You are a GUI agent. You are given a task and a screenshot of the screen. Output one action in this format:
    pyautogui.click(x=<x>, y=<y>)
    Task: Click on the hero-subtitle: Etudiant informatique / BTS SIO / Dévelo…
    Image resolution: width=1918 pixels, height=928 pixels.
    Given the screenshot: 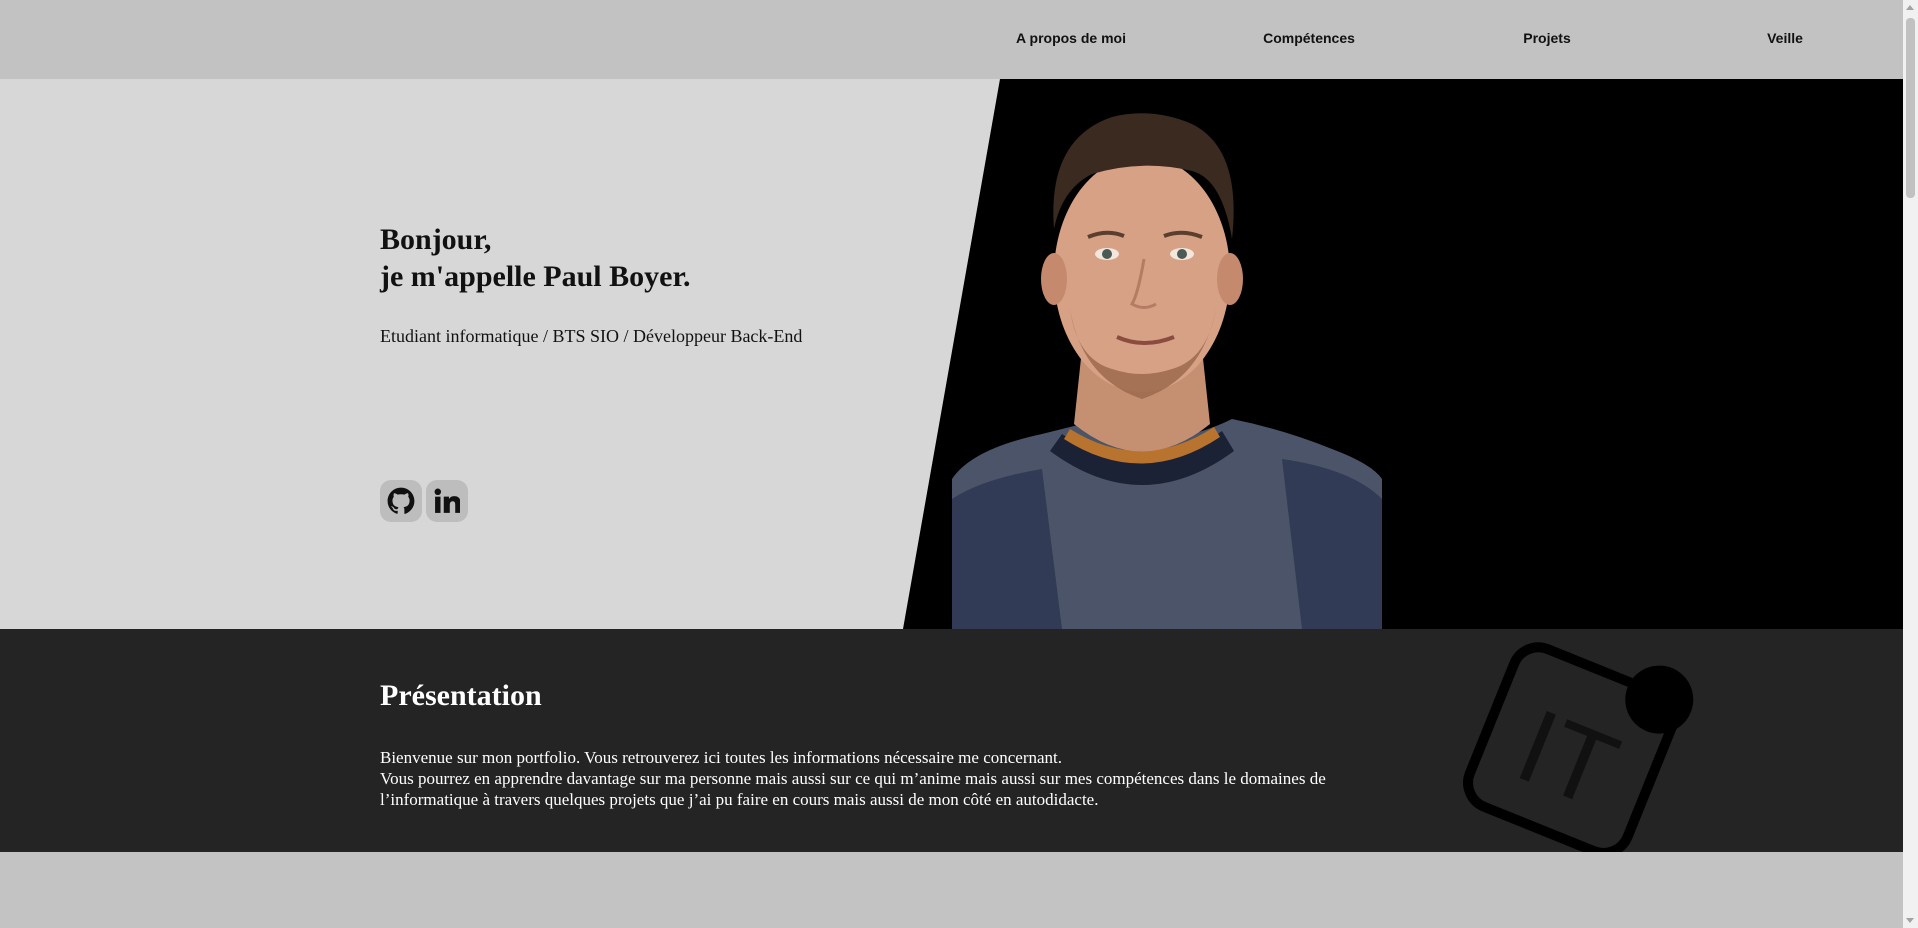 What is the action you would take?
    pyautogui.click(x=591, y=336)
    